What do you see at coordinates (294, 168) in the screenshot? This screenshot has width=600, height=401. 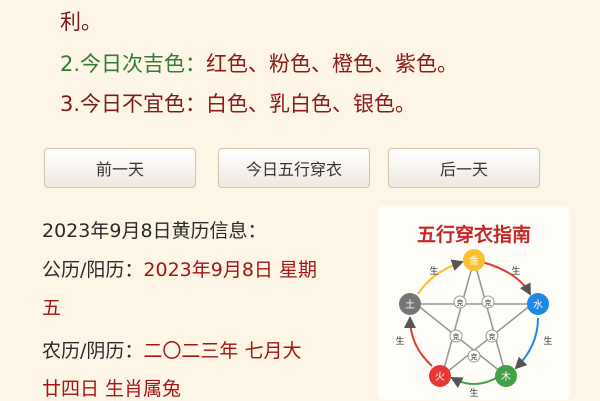 I see `today-five-elements-button: 今日五行穿衣` at bounding box center [294, 168].